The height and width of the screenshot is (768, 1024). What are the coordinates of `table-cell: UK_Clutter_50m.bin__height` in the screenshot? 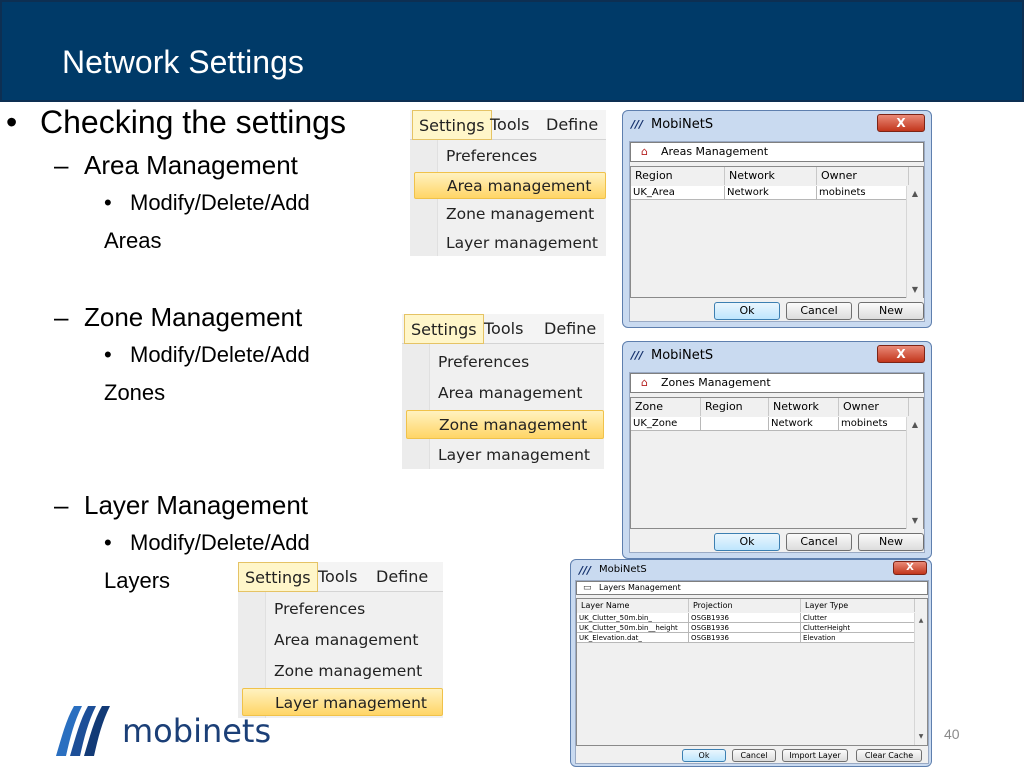 It's located at (633, 628).